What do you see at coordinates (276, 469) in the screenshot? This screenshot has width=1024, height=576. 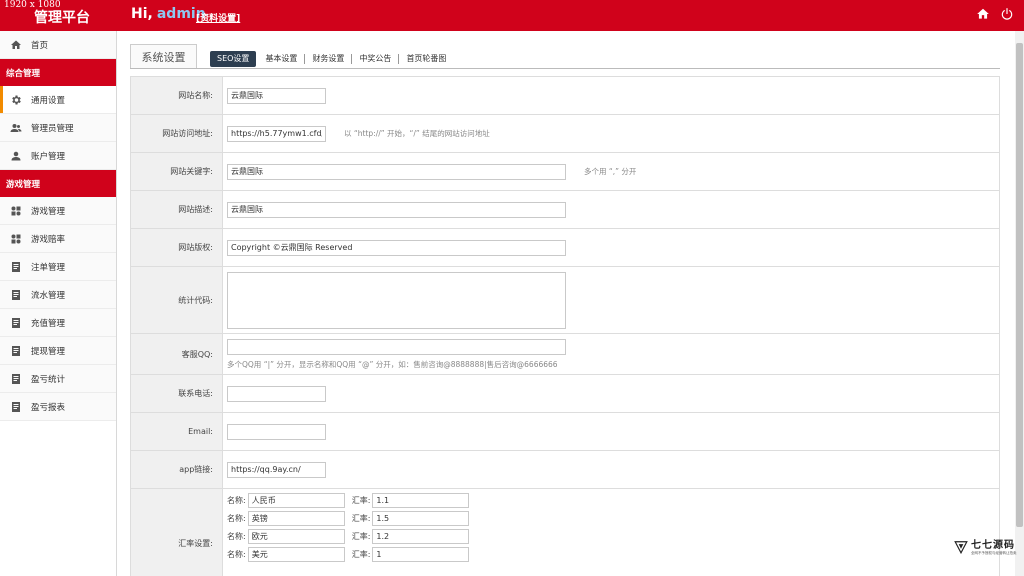 I see `app-link-input` at bounding box center [276, 469].